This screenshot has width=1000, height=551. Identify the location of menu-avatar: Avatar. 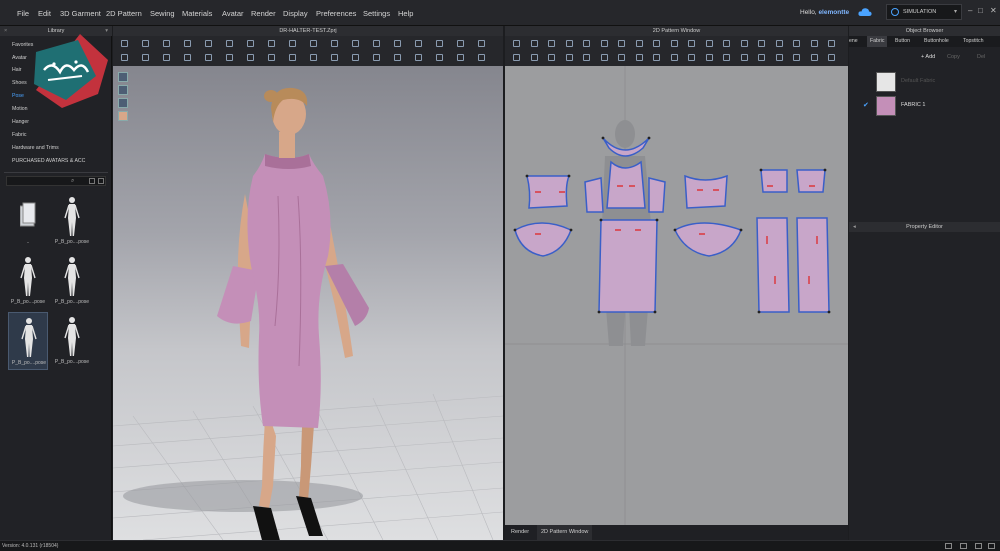
(233, 13).